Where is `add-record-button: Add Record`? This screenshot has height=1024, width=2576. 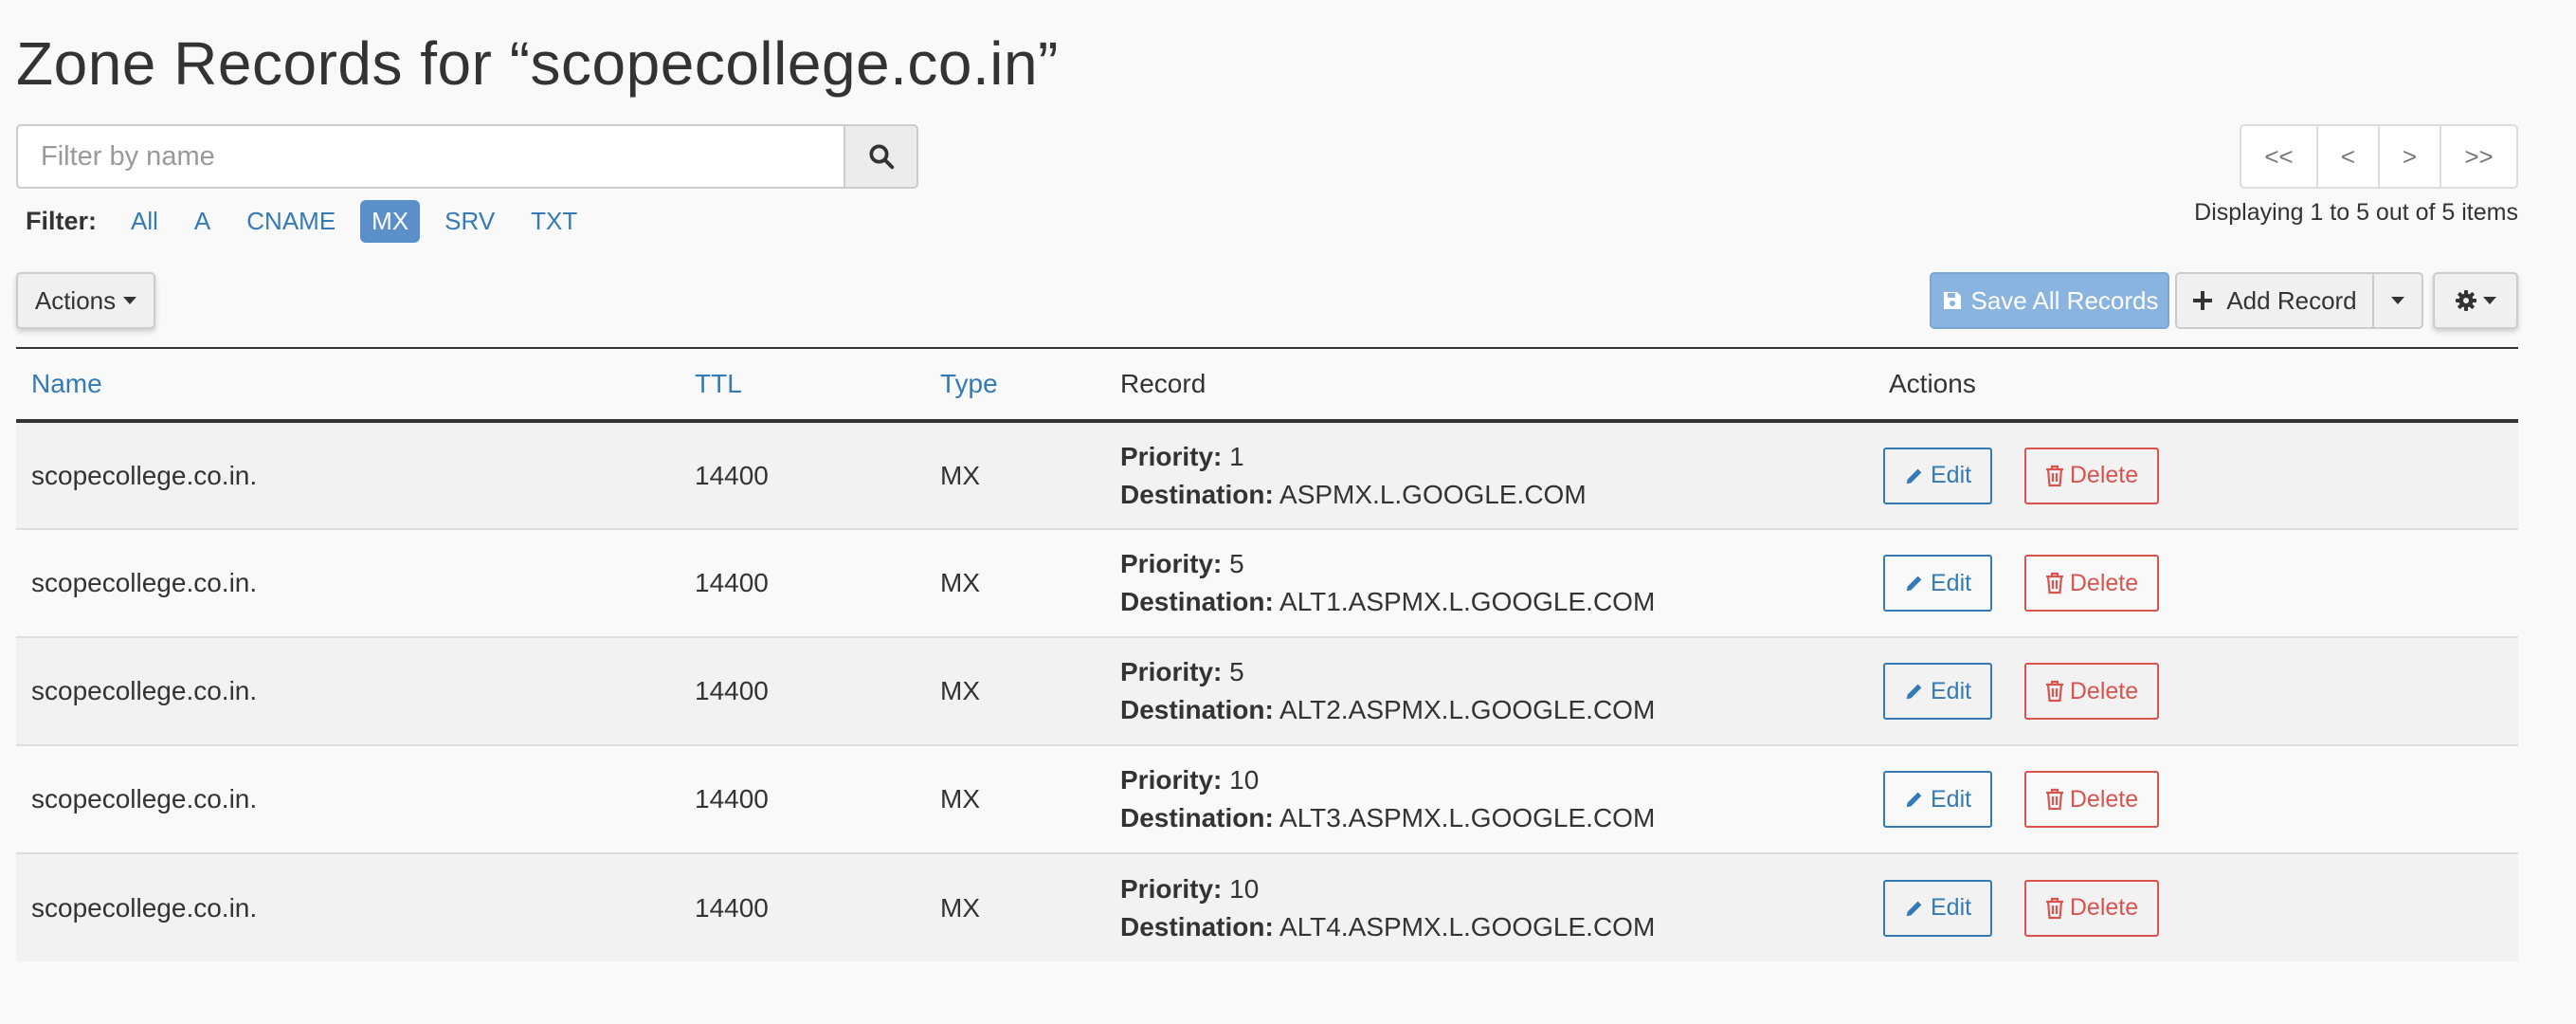 add-record-button: Add Record is located at coordinates (2274, 300).